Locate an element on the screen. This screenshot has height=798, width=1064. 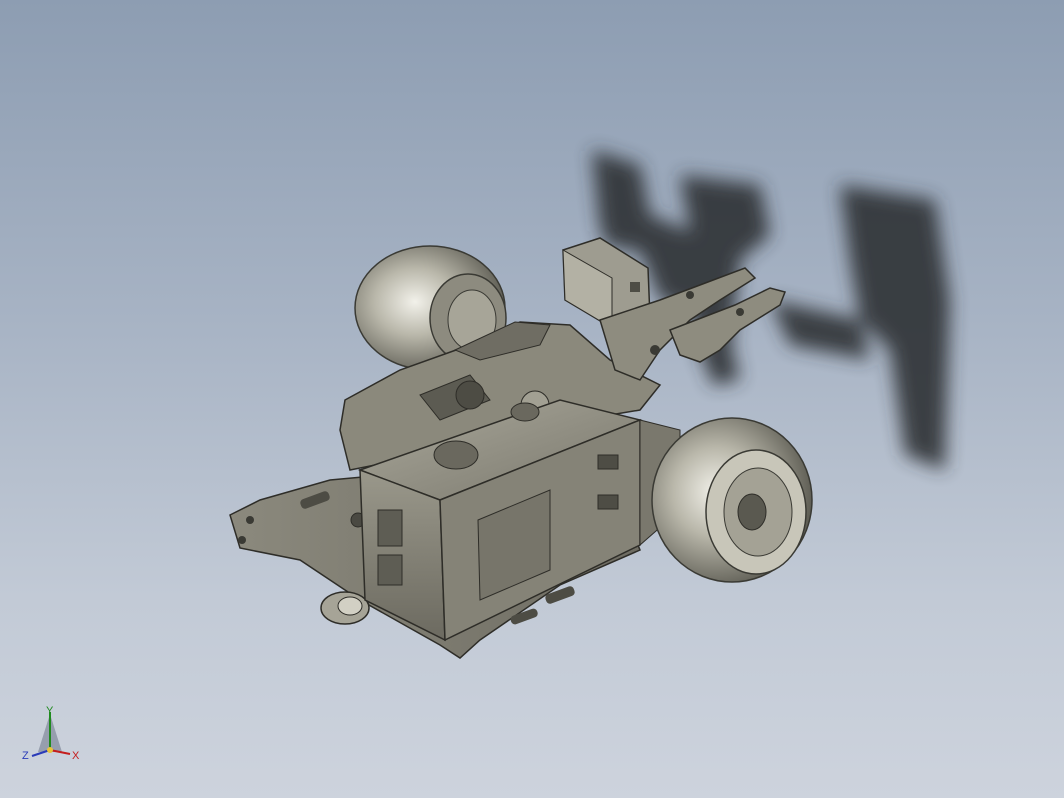
triad-y-label: Y is located at coordinates (50, 711).